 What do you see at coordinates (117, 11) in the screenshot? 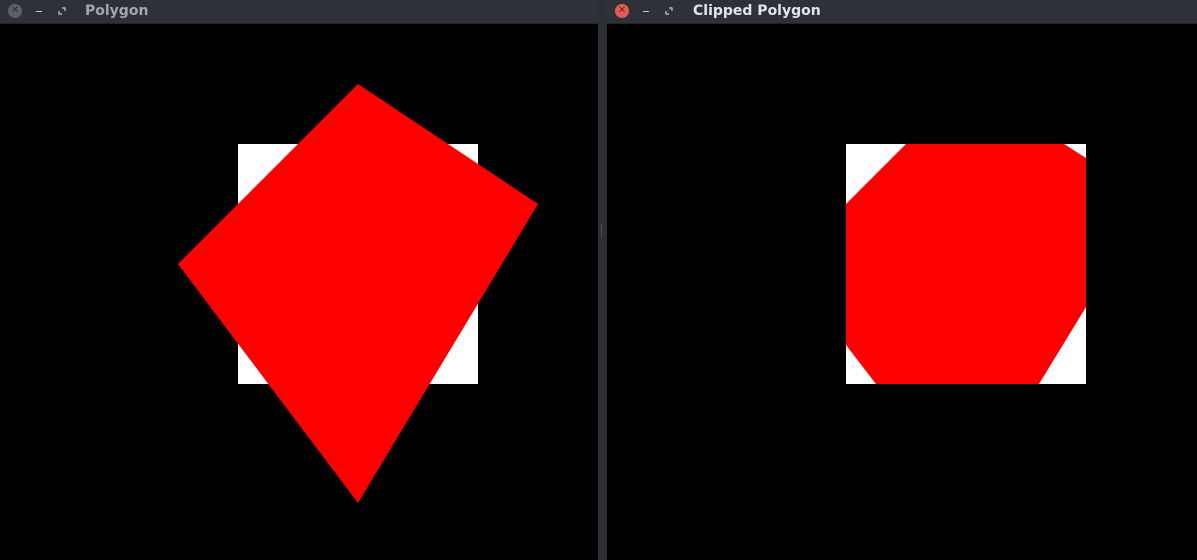
I see `window-title: Polygon` at bounding box center [117, 11].